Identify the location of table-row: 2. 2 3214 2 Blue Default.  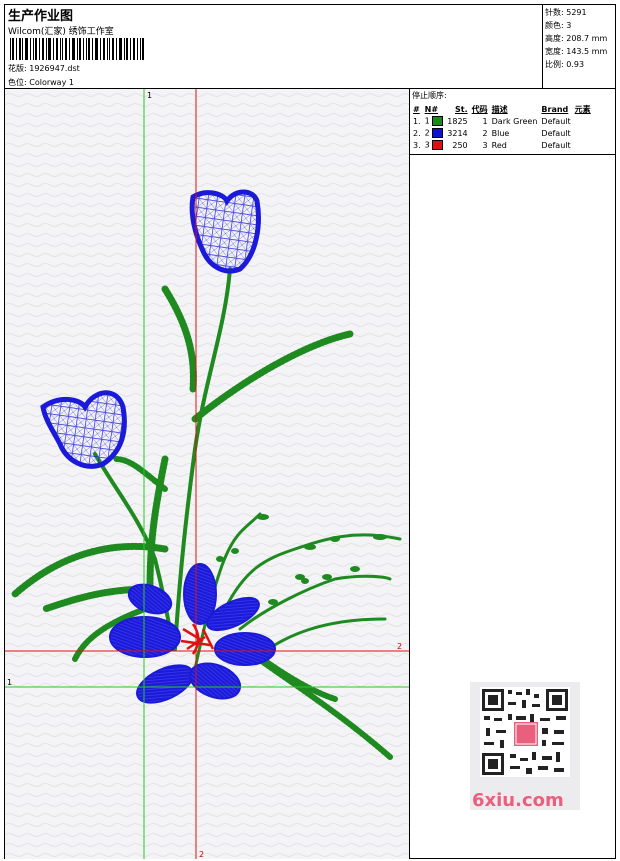
(502, 133).